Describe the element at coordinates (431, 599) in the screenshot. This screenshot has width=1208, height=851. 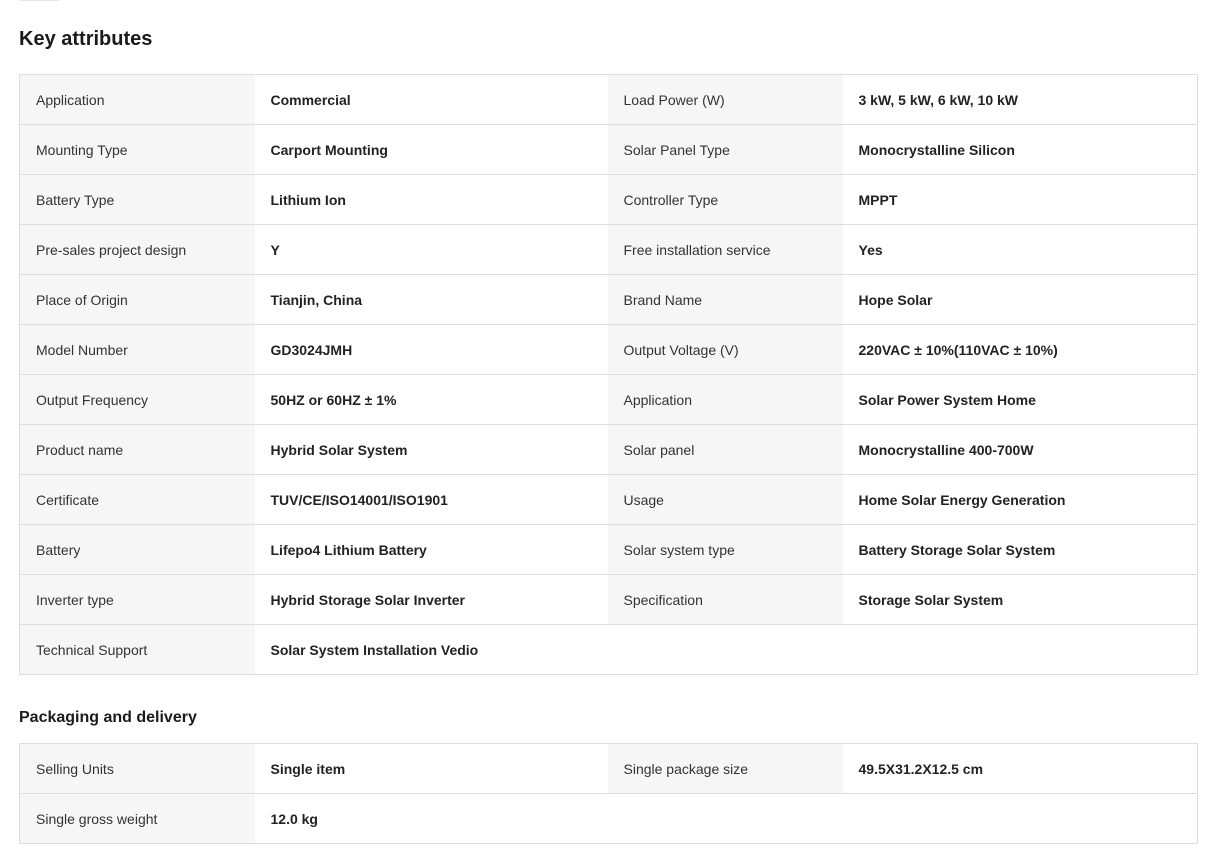
I see `attribute-value: Hybrid Storage Solar Inverter` at that location.